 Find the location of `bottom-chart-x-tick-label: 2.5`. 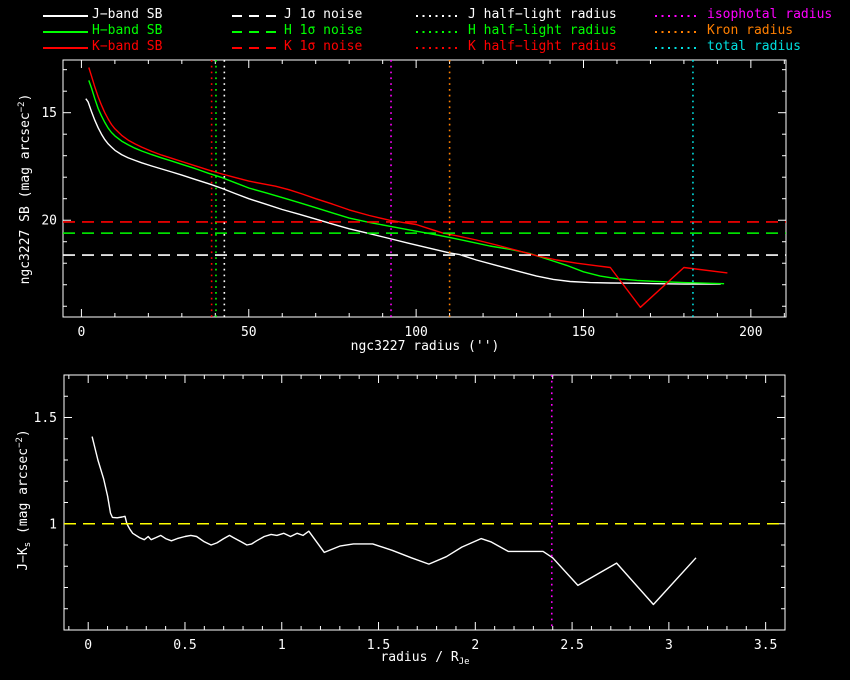

bottom-chart-x-tick-label: 2.5 is located at coordinates (571, 645).